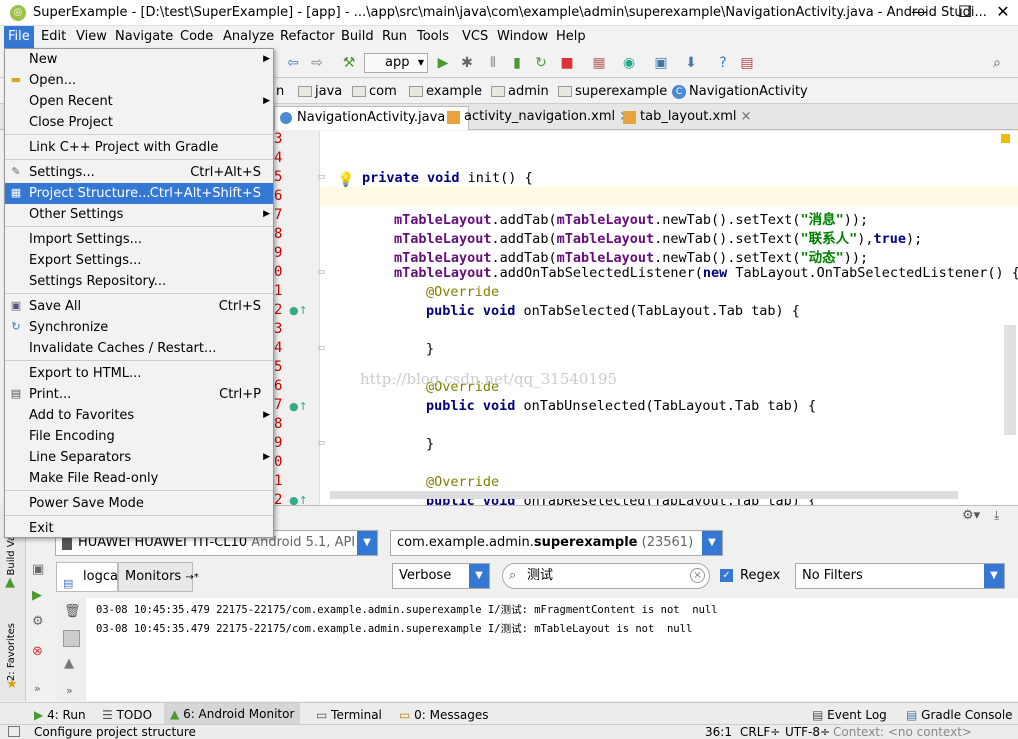 The height and width of the screenshot is (739, 1018). What do you see at coordinates (996, 515) in the screenshot?
I see `hide-panel-icon: ⤓` at bounding box center [996, 515].